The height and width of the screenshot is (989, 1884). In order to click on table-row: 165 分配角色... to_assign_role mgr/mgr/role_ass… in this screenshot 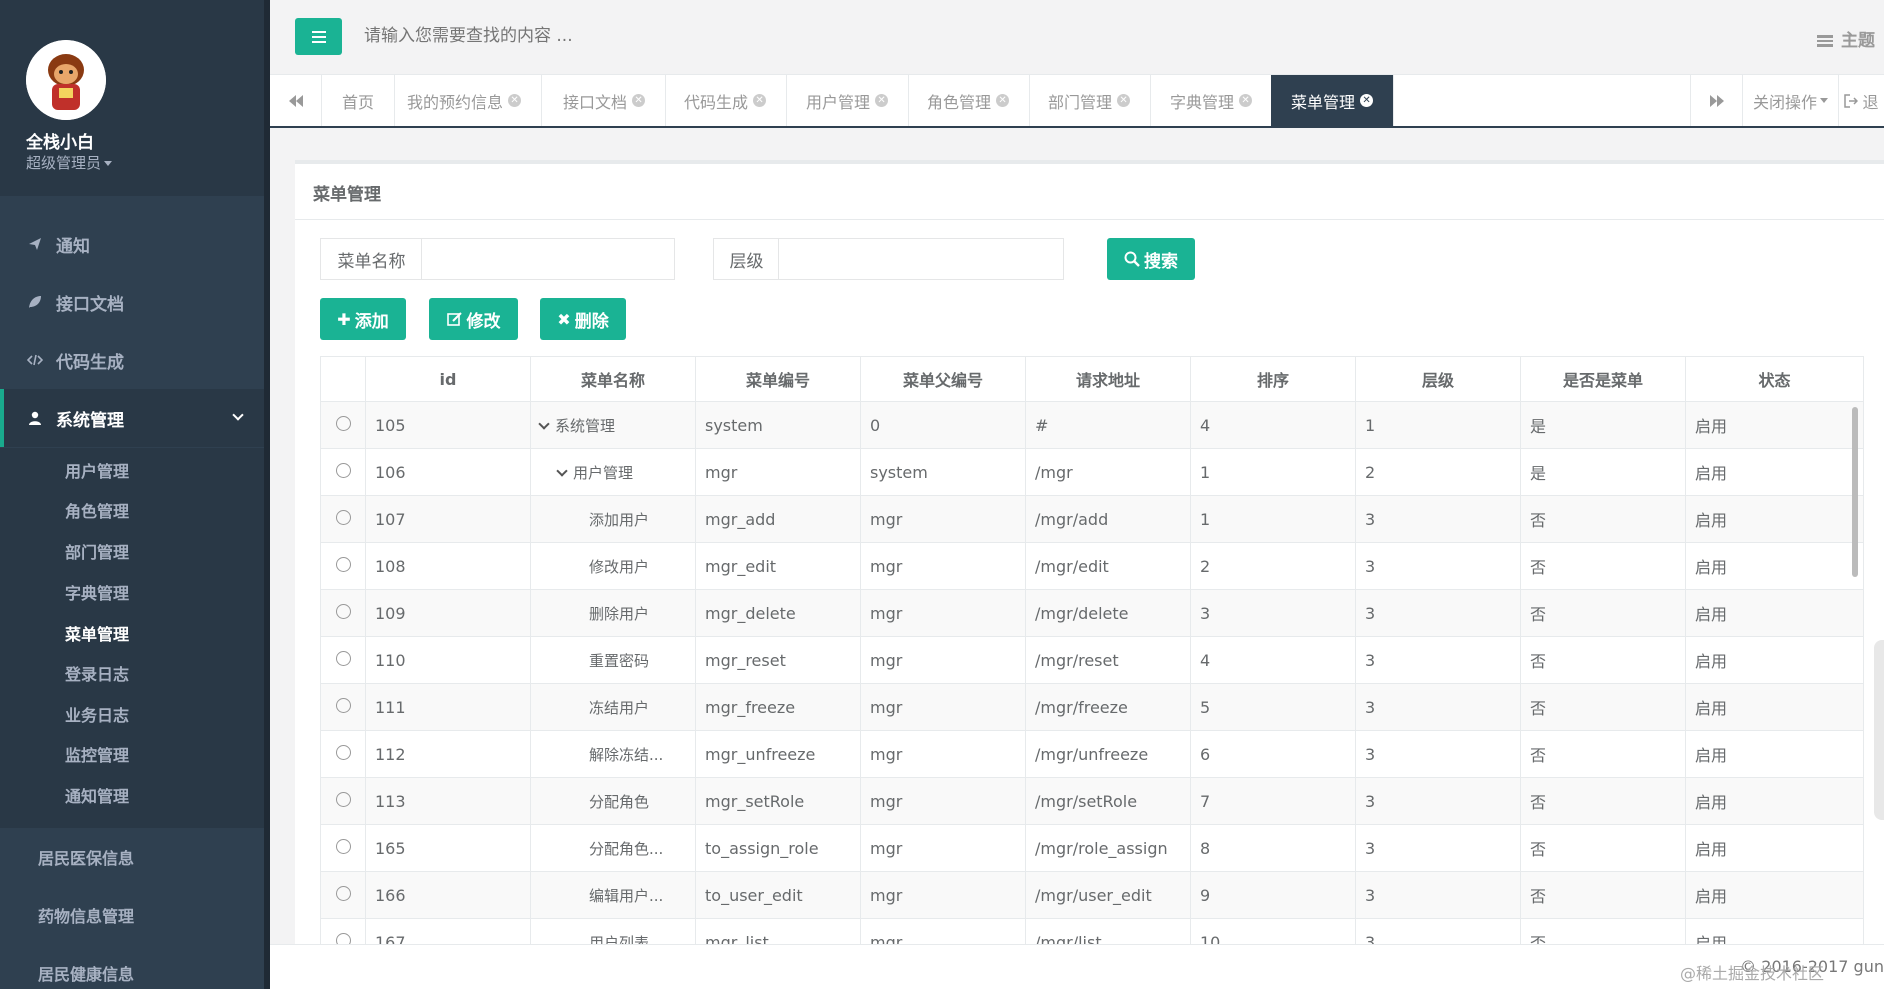, I will do `click(1092, 848)`.